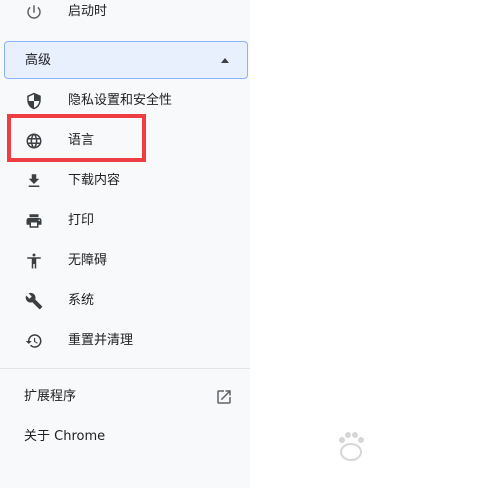  Describe the element at coordinates (101, 340) in the screenshot. I see `sidebar-item-label: 重置并清理` at that location.